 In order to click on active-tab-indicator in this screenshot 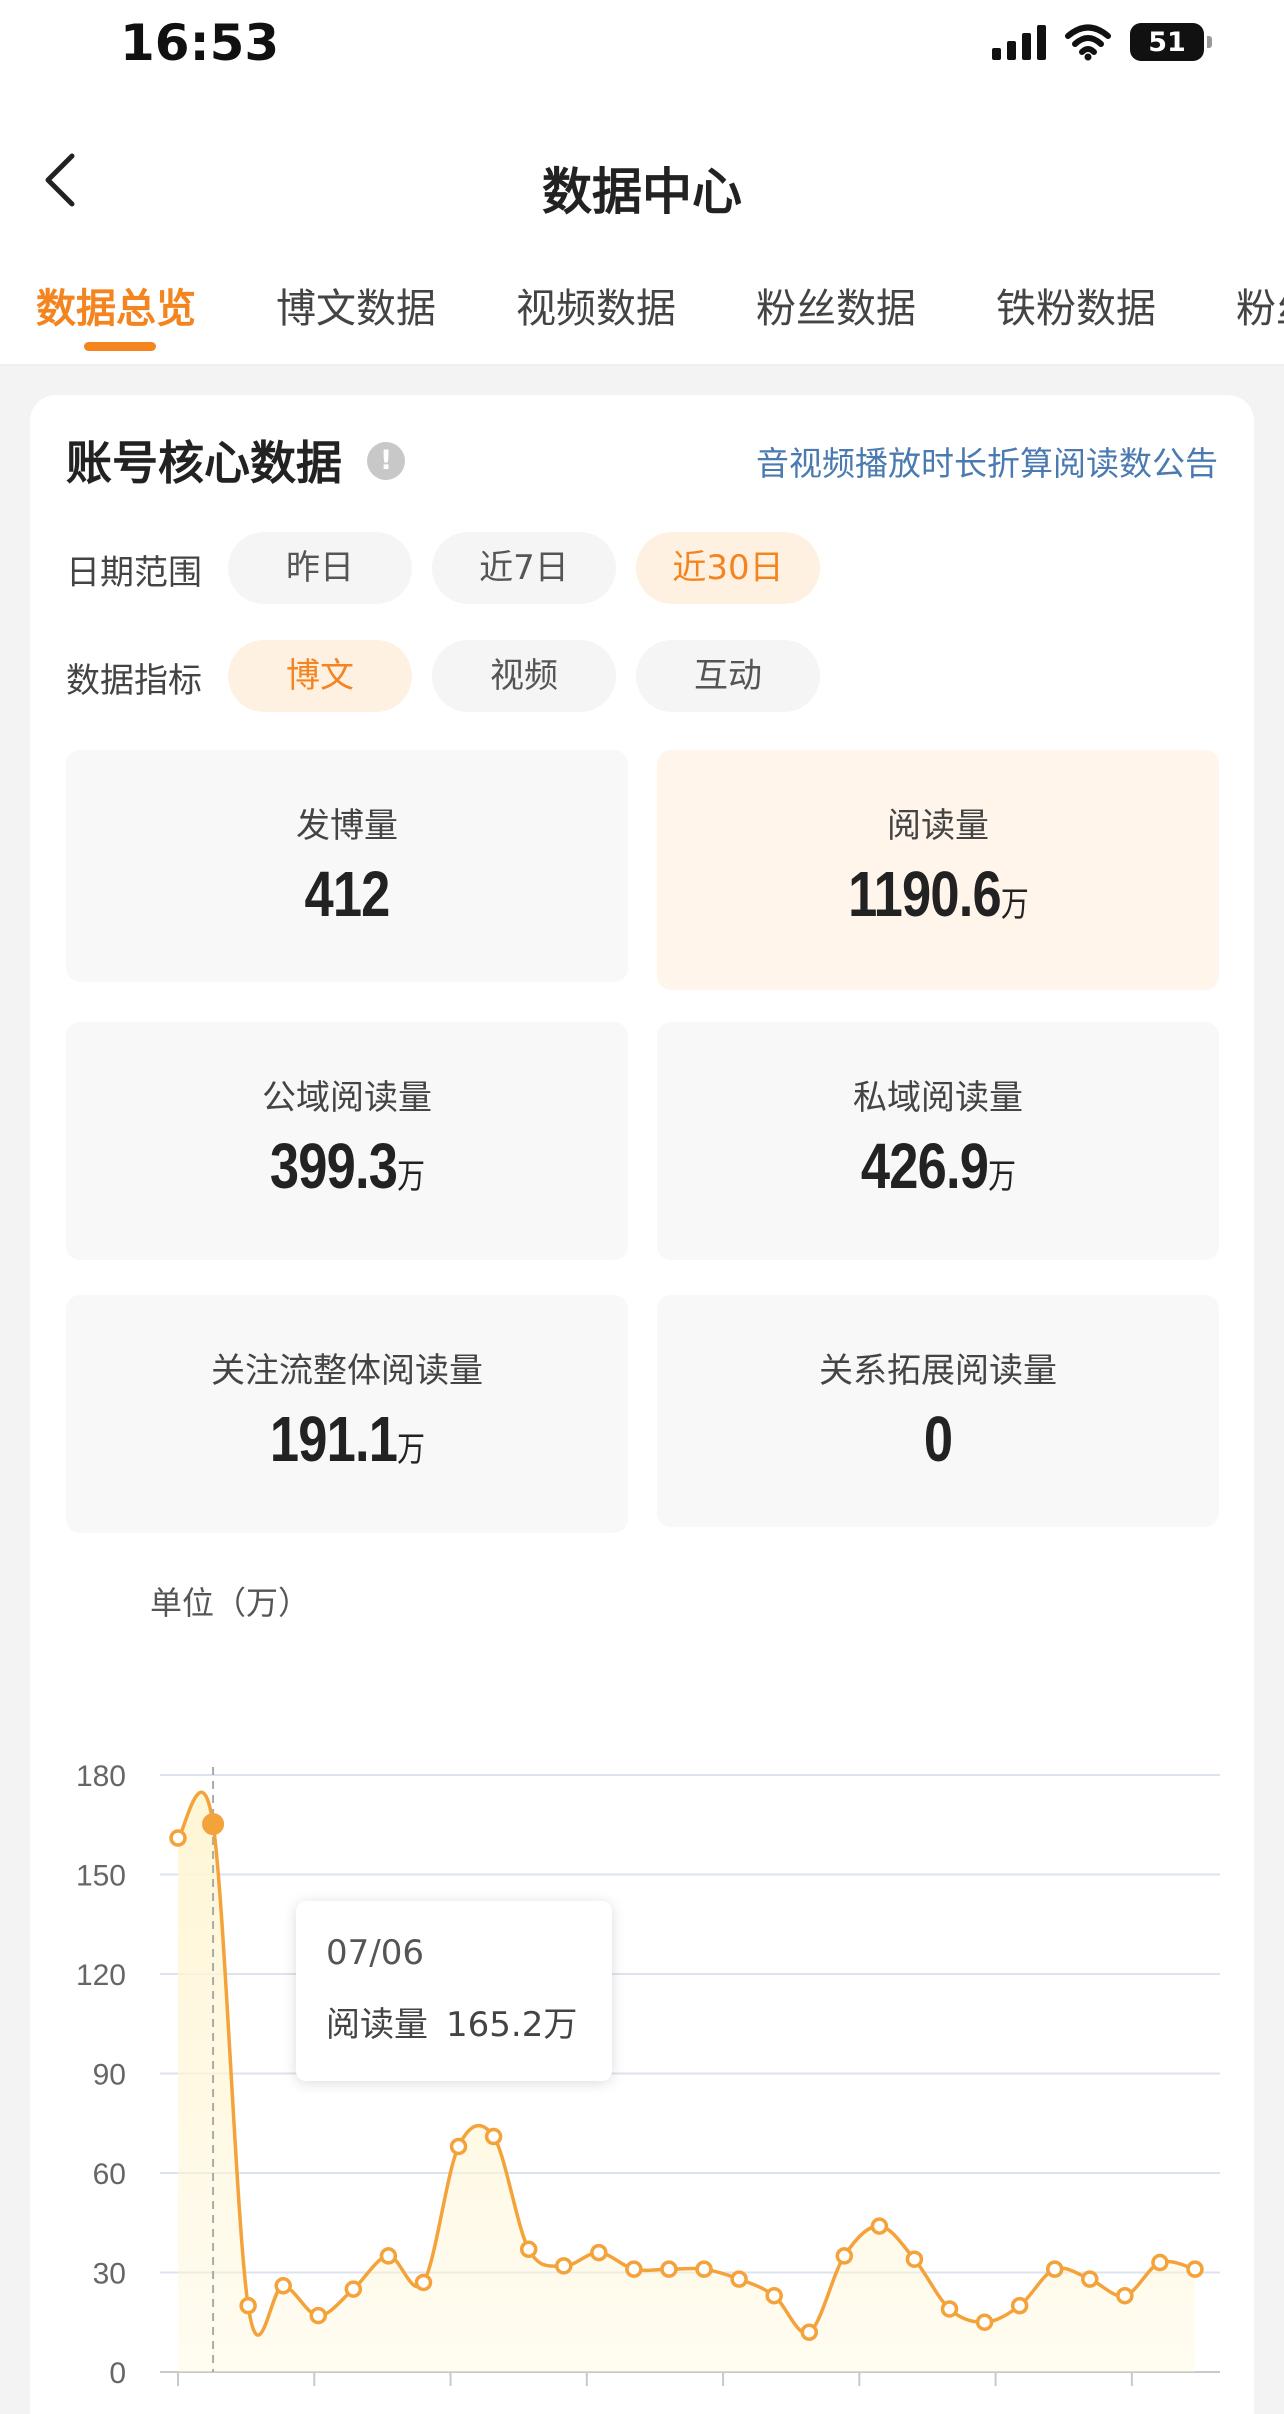, I will do `click(120, 346)`.